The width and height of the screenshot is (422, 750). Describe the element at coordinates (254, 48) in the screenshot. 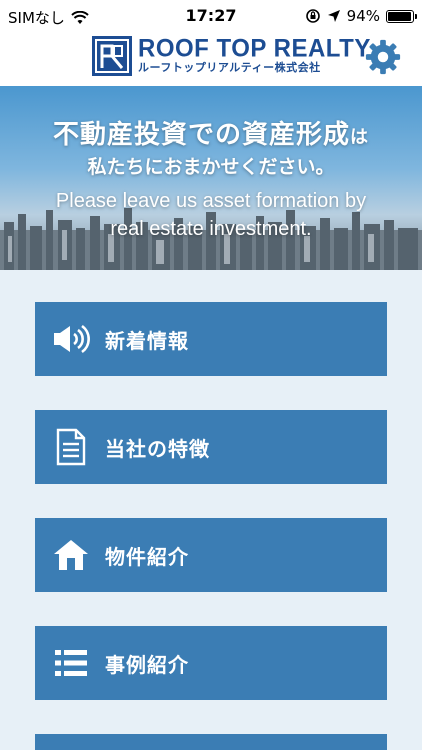

I see `logo-main-text: ROOF TOP REALTY` at that location.